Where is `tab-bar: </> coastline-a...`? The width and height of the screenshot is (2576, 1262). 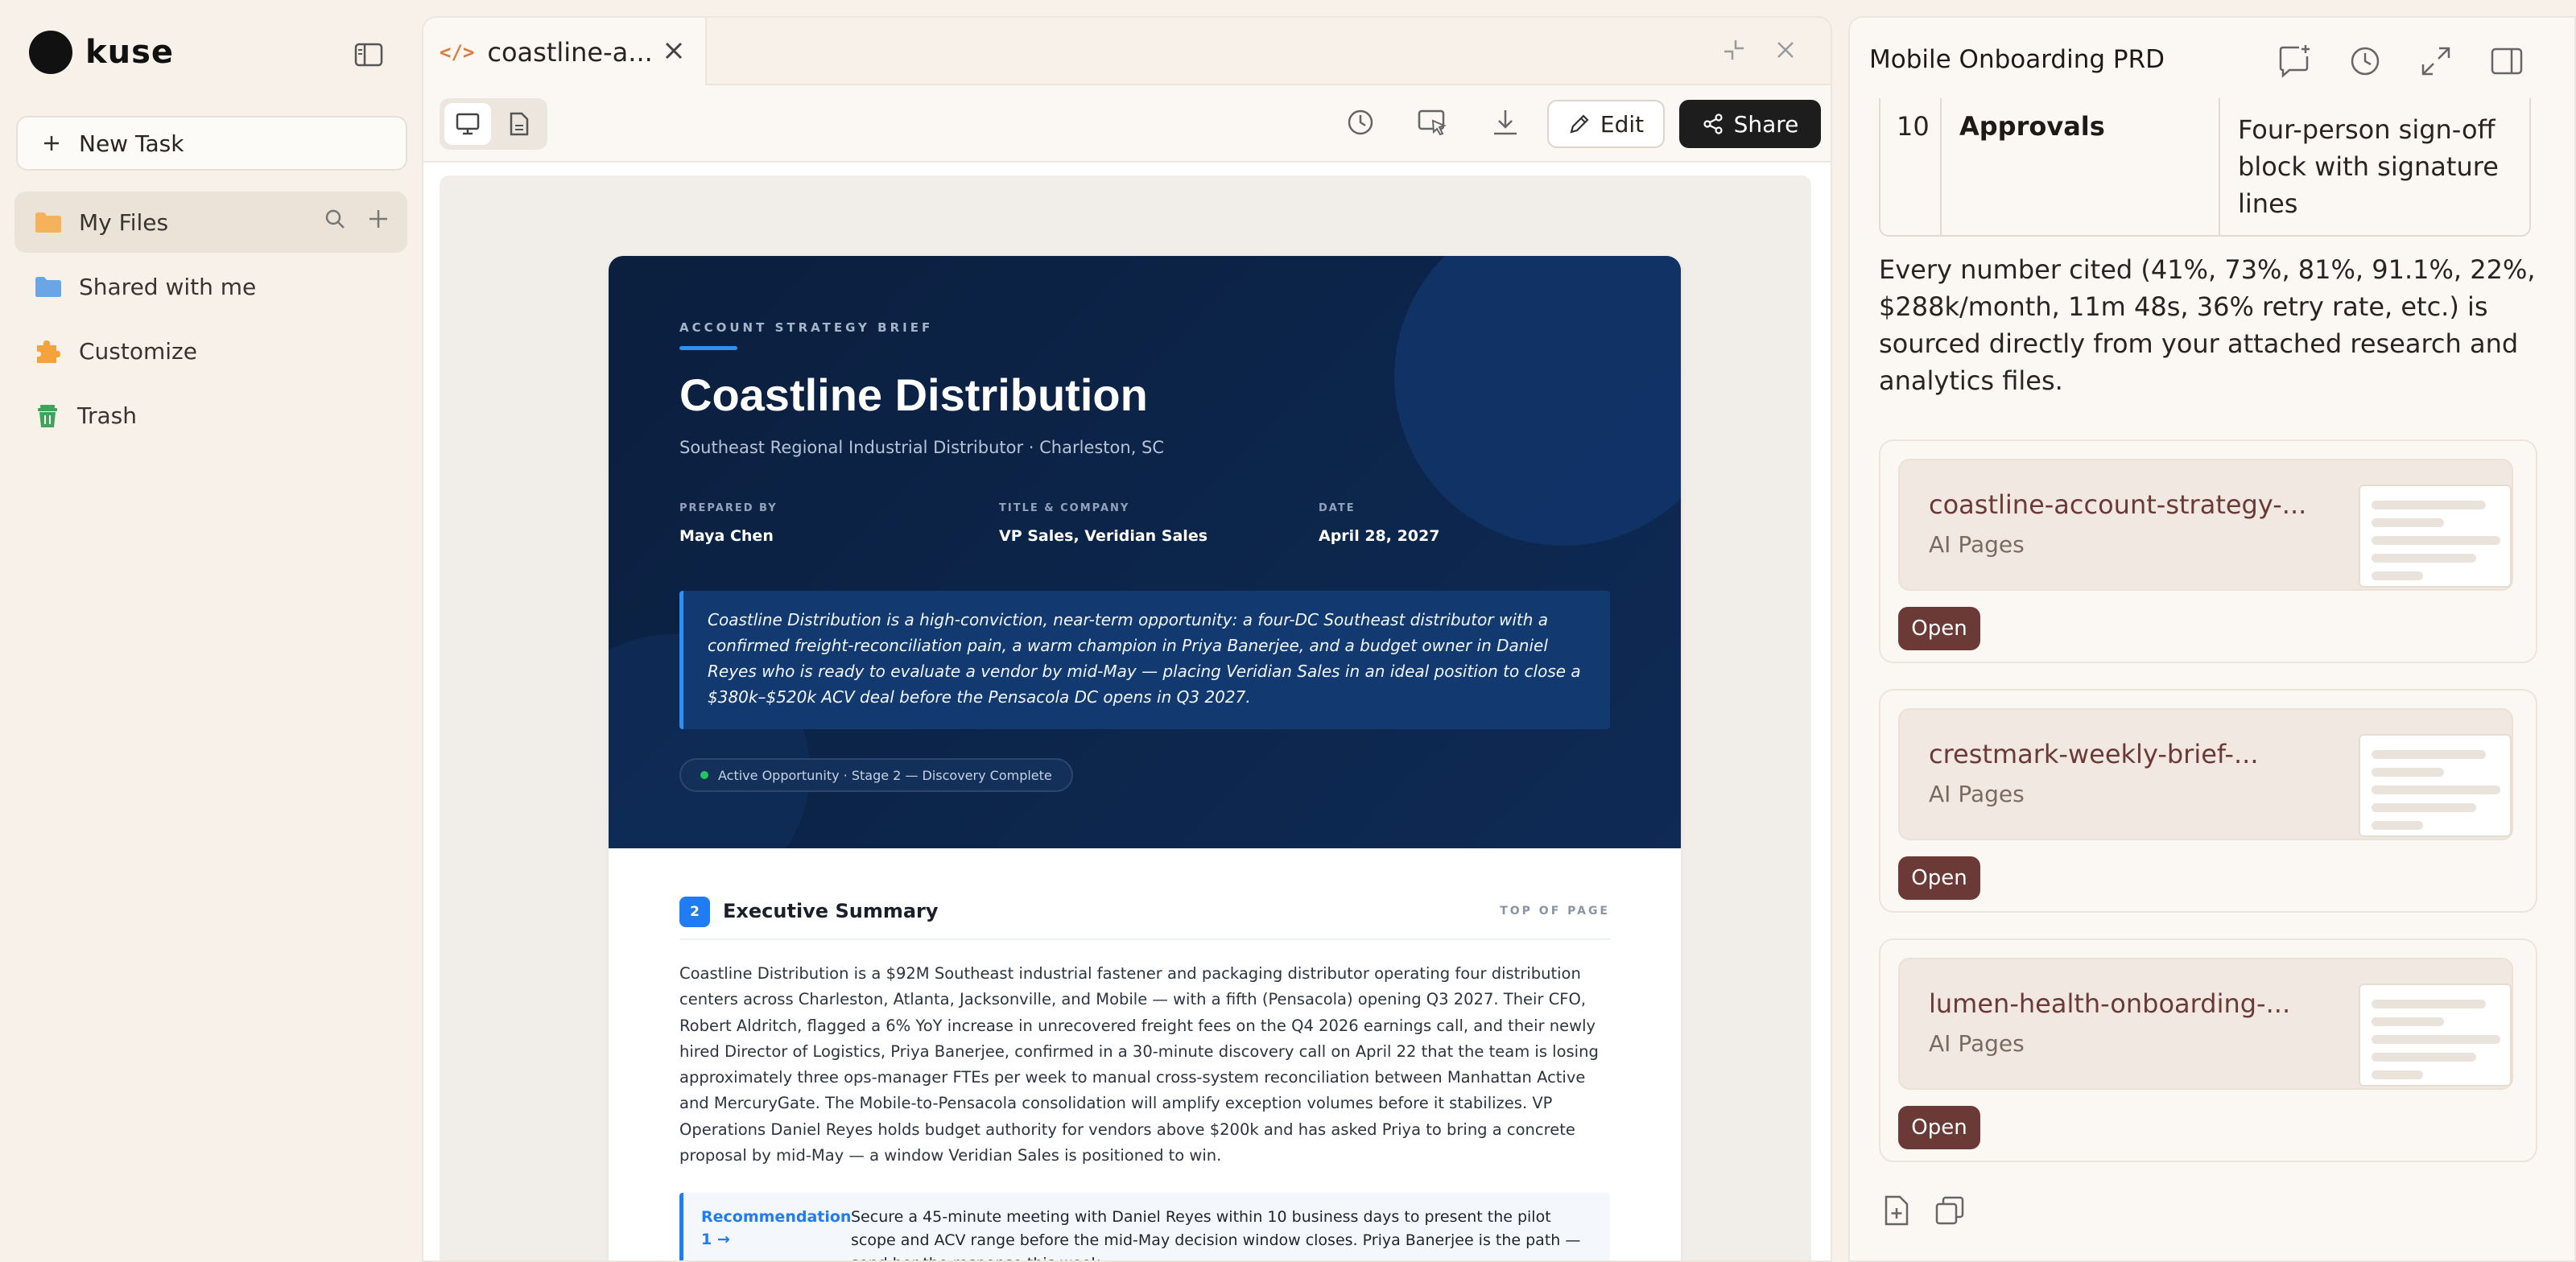 tab-bar: </> coastline-a... is located at coordinates (1127, 52).